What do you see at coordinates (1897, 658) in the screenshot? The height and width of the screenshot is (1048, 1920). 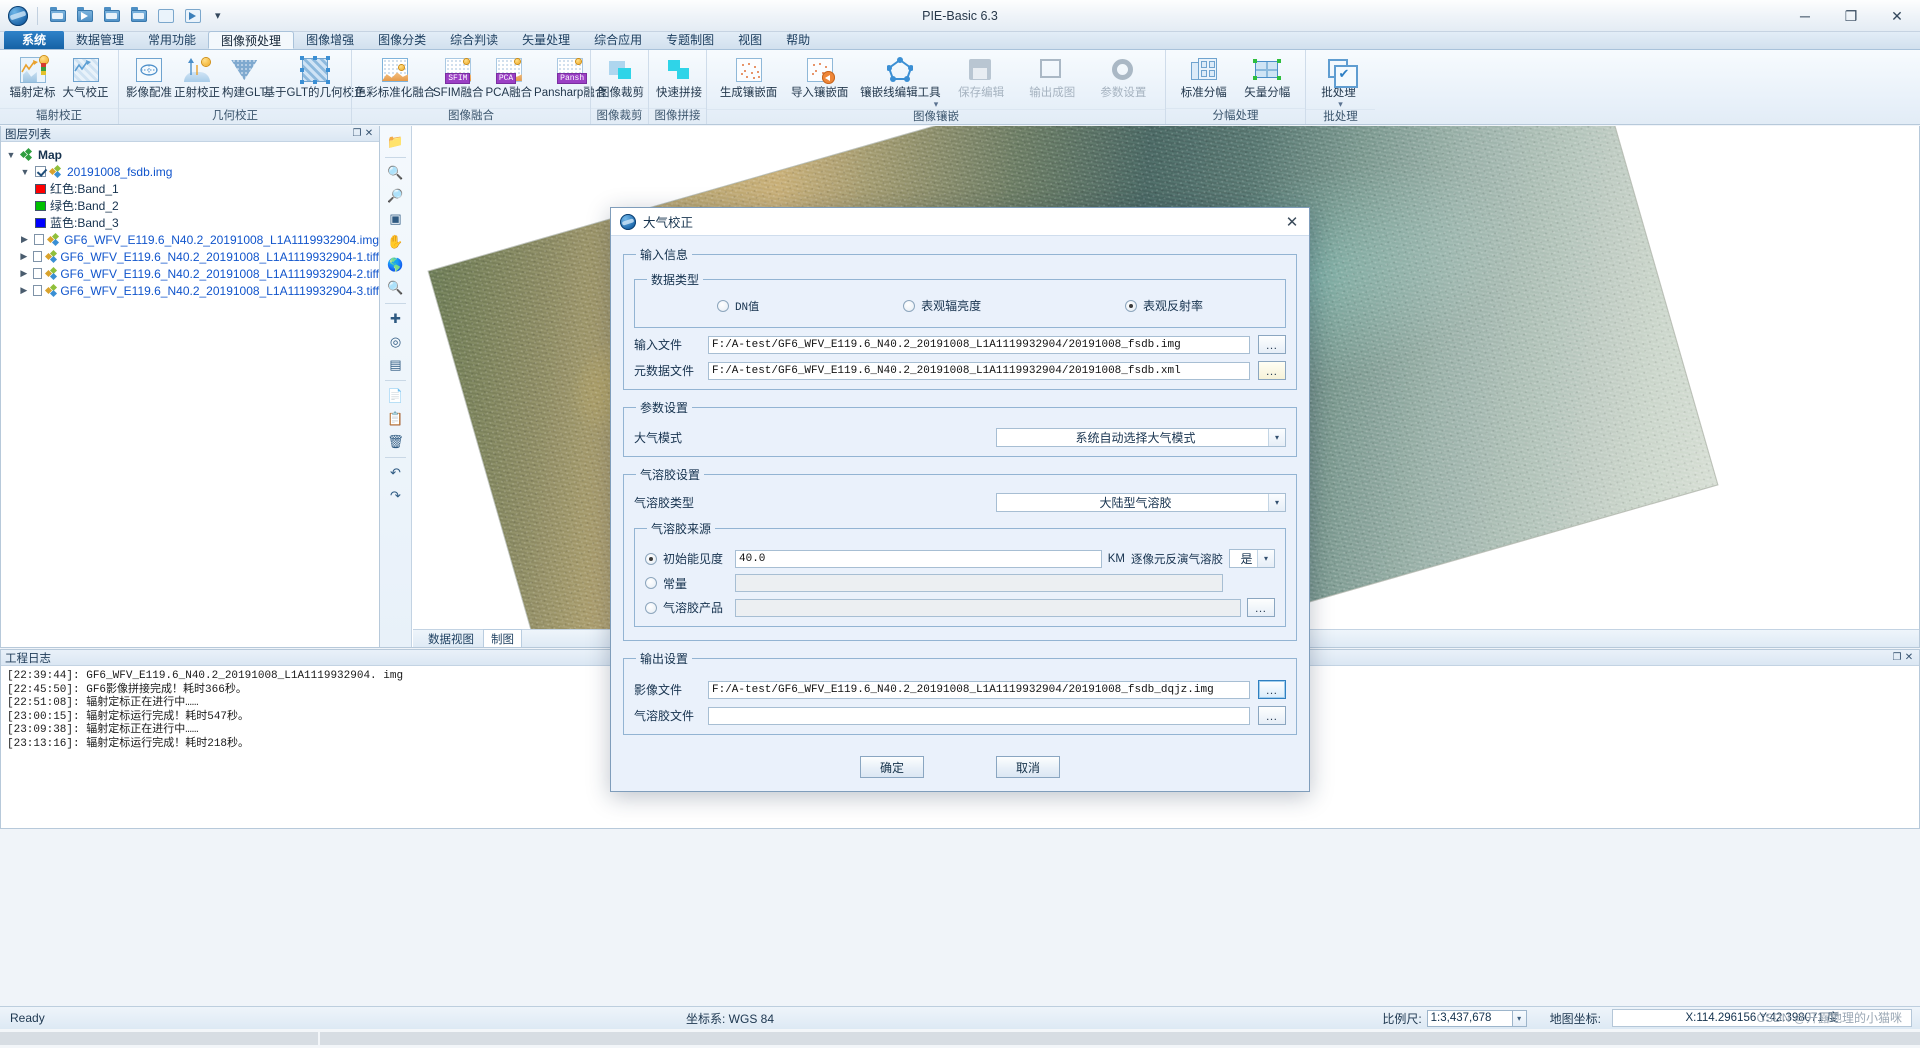 I see `log-panel-pin-icon: ❐` at bounding box center [1897, 658].